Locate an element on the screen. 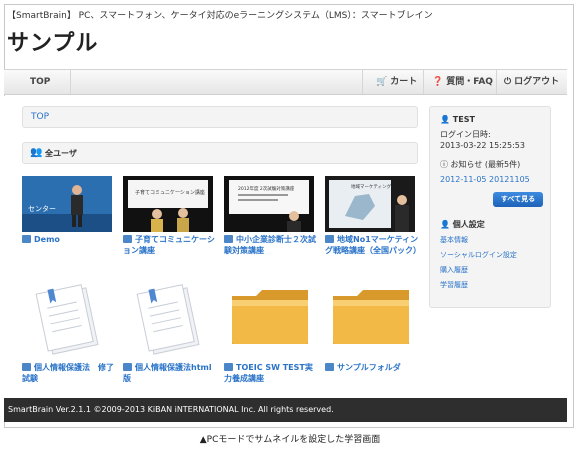 Image resolution: width=580 pixels, height=457 pixels. person-icon: 👤 is located at coordinates (445, 224).